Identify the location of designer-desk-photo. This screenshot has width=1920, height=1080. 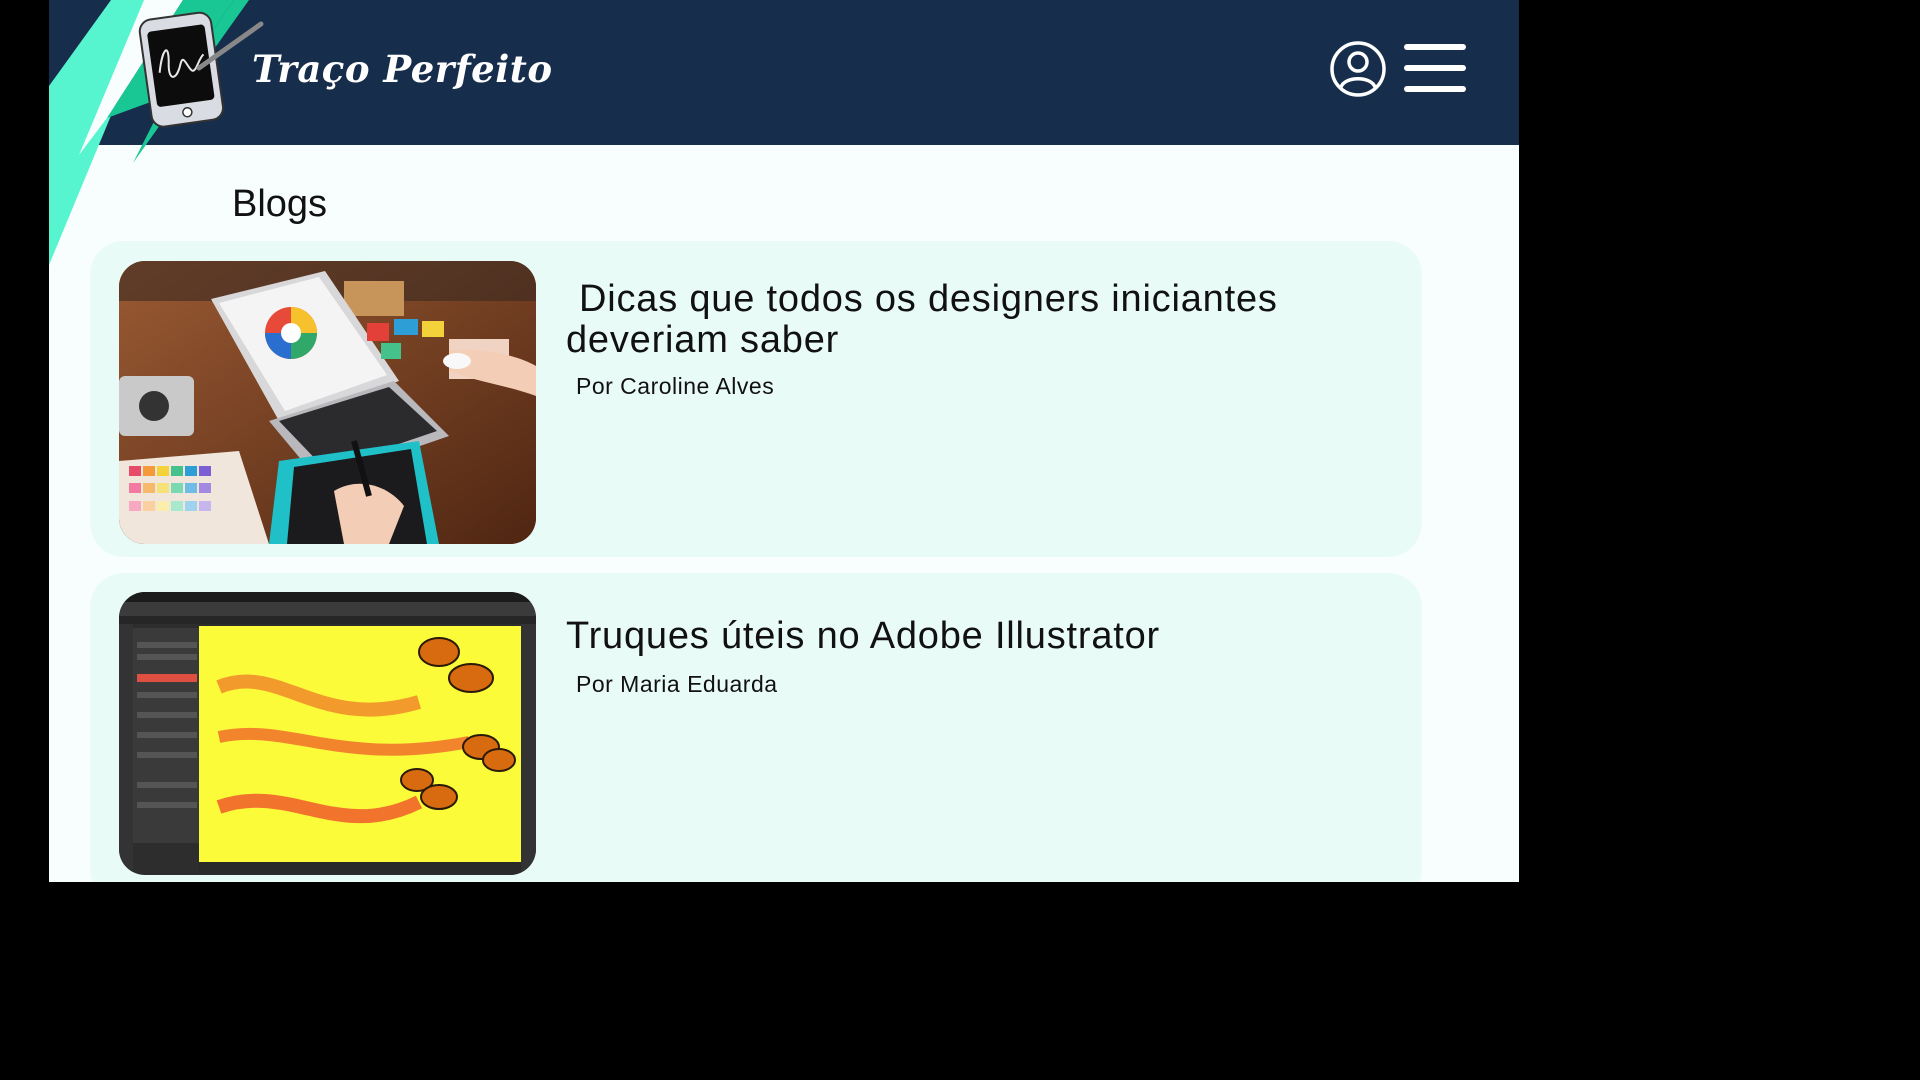
(327, 402).